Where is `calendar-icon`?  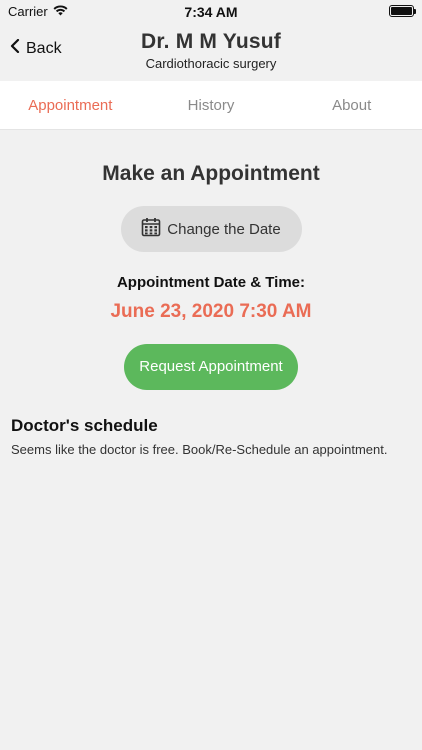 calendar-icon is located at coordinates (151, 229).